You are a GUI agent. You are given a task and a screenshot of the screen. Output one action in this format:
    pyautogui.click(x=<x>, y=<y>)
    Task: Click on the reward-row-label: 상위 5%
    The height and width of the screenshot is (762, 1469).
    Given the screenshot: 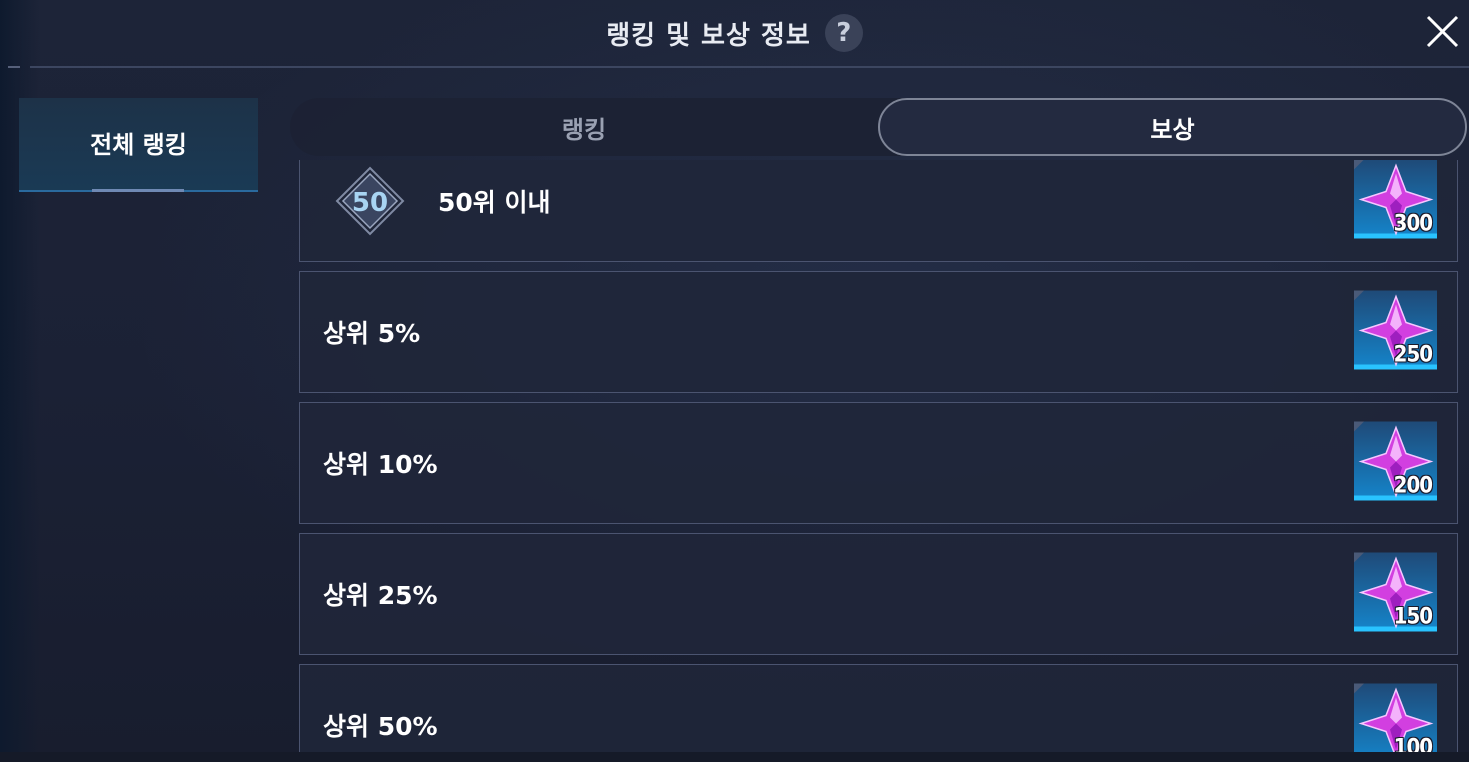 What is the action you would take?
    pyautogui.click(x=372, y=333)
    